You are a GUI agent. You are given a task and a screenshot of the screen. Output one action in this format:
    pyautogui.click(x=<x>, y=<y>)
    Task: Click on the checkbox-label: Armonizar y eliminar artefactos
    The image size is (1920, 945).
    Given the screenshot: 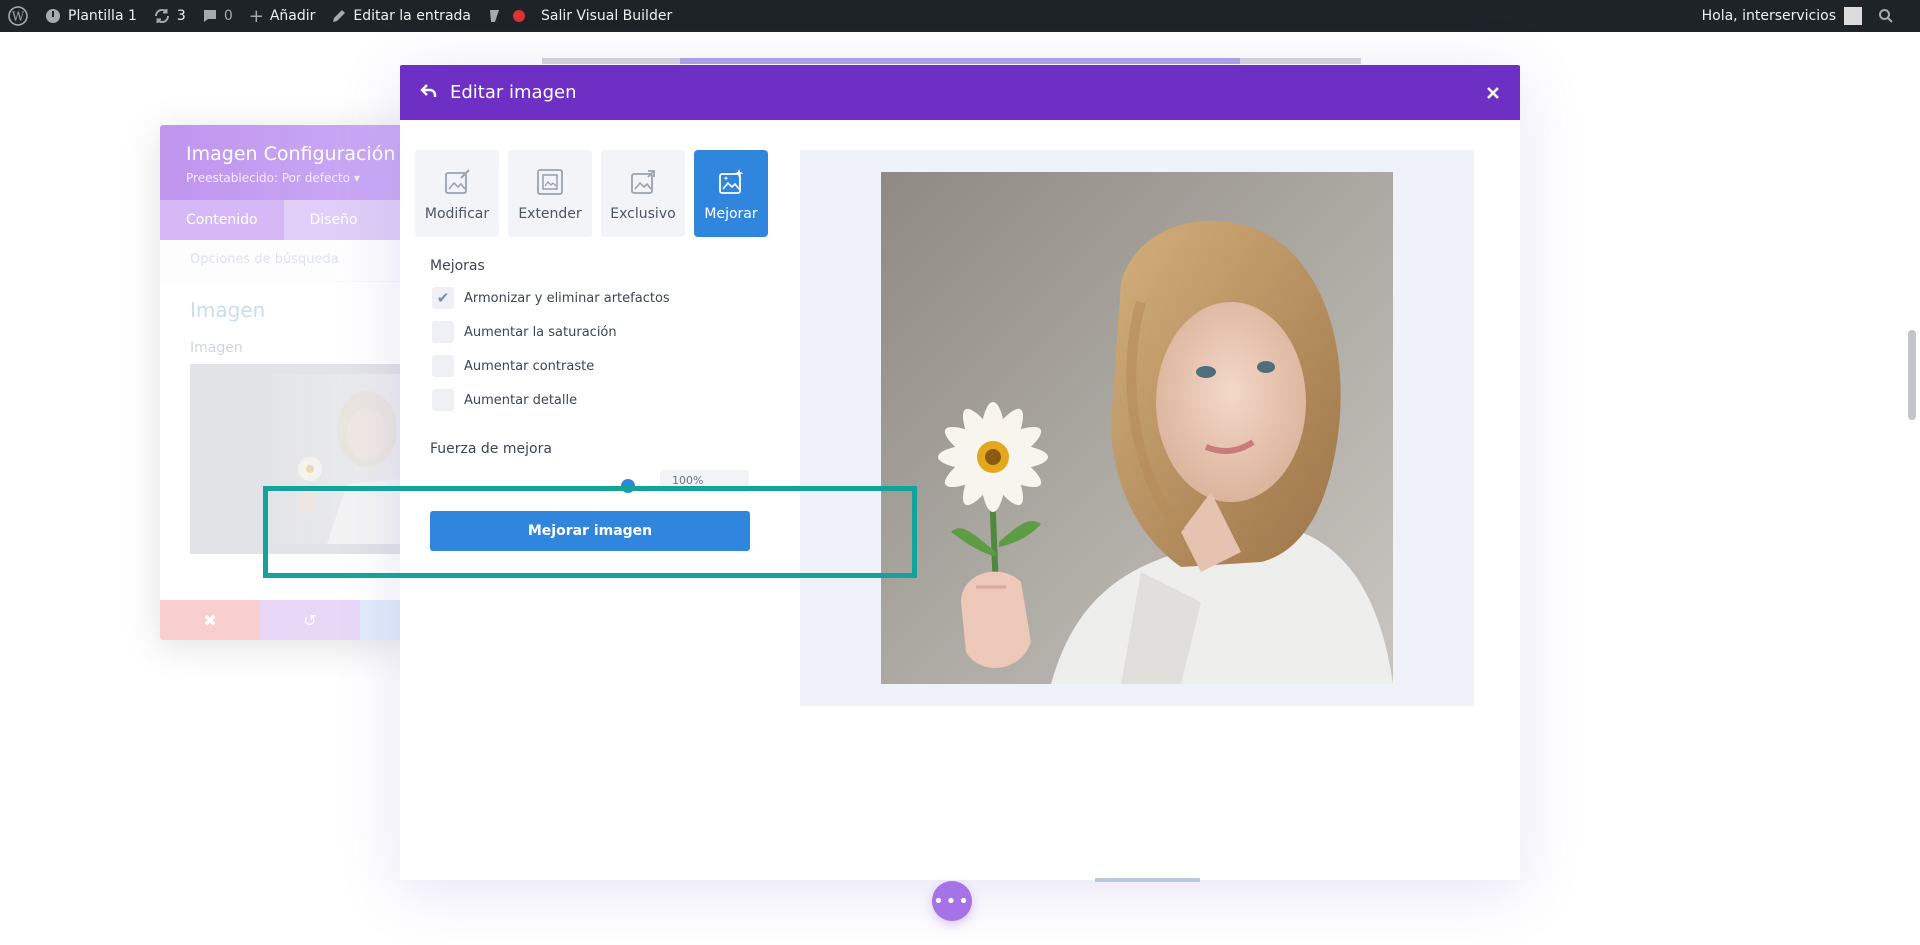 What is the action you would take?
    pyautogui.click(x=567, y=298)
    